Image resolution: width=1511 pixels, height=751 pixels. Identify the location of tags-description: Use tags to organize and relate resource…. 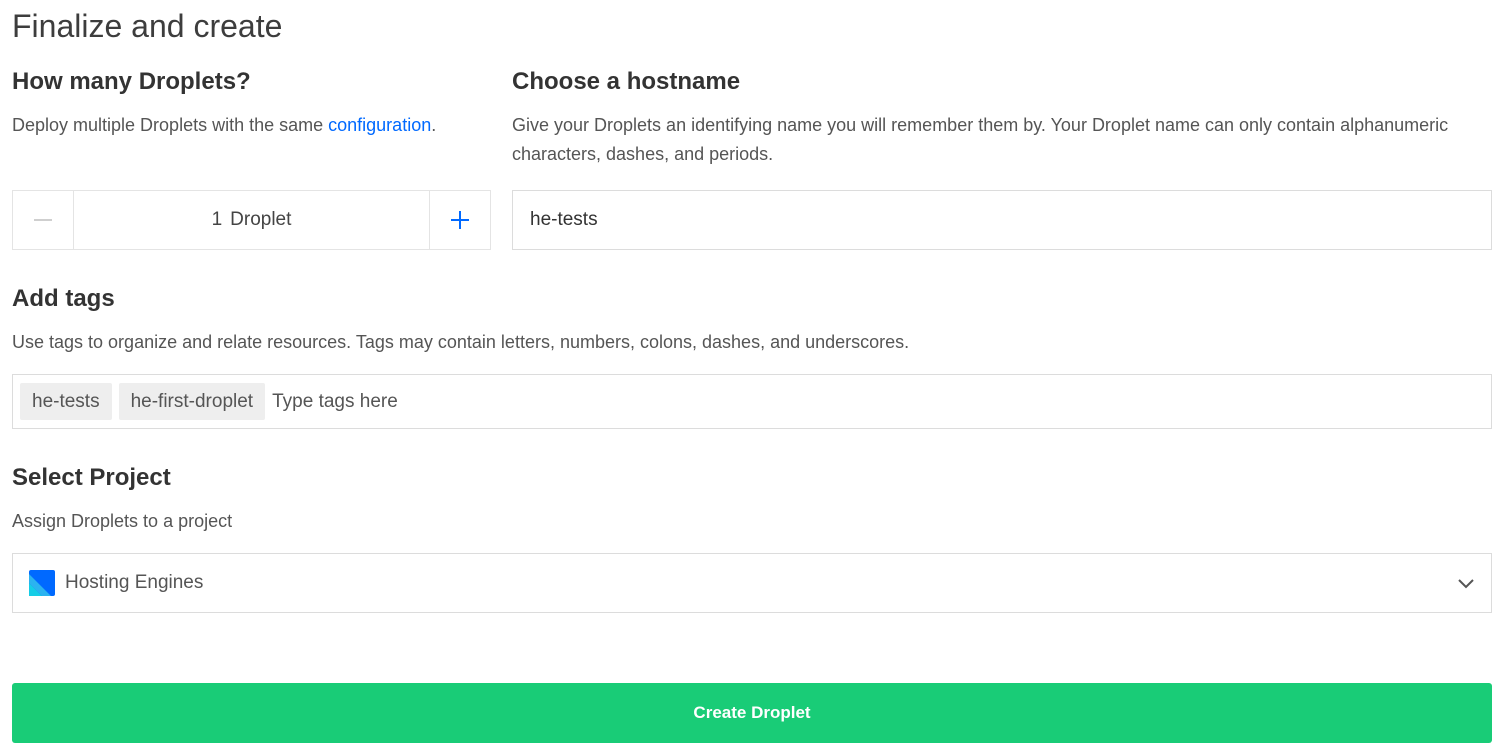
(461, 342).